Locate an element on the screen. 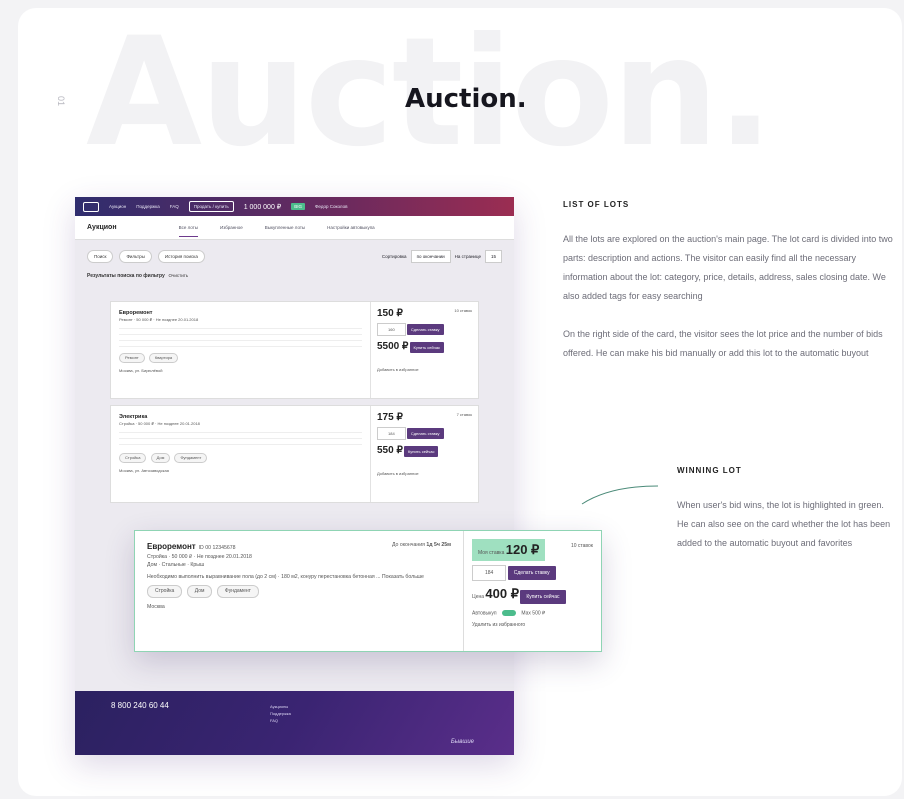 Image resolution: width=904 pixels, height=799 pixels. autobuy-max: Мах 500 ₽ is located at coordinates (533, 613).